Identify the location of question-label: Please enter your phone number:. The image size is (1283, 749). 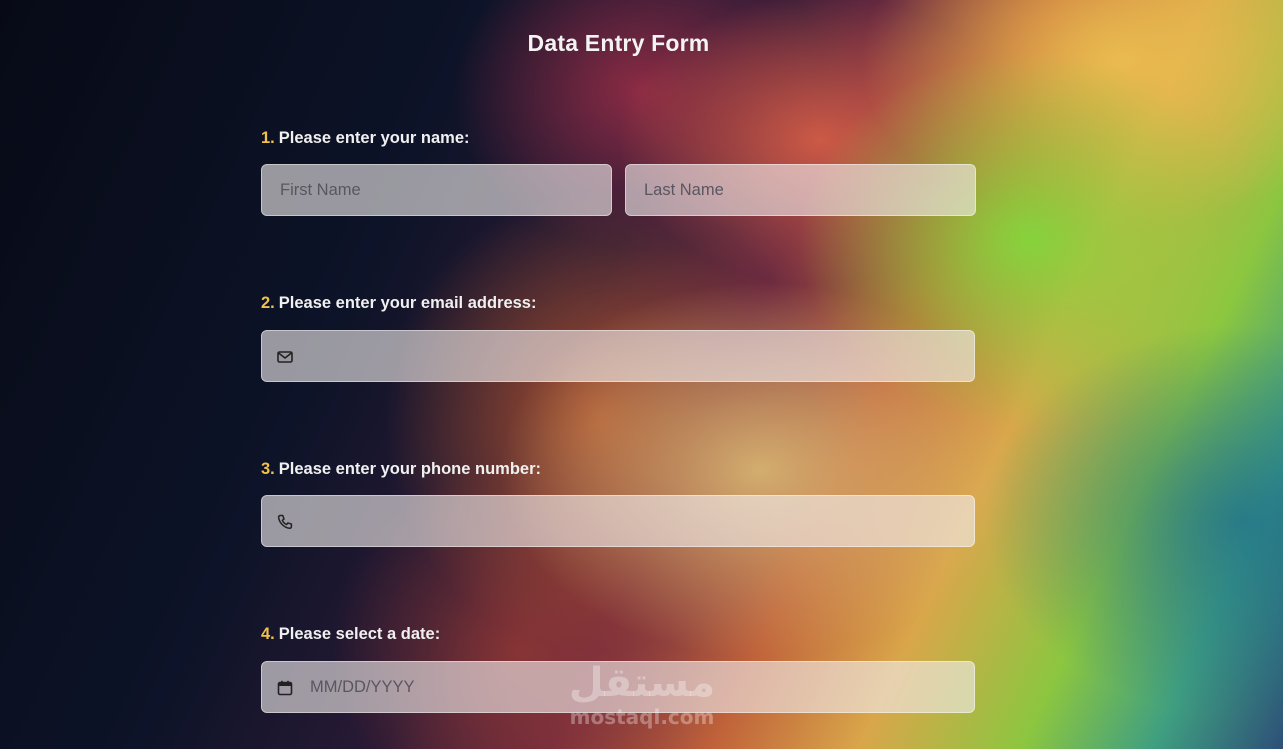
(409, 469).